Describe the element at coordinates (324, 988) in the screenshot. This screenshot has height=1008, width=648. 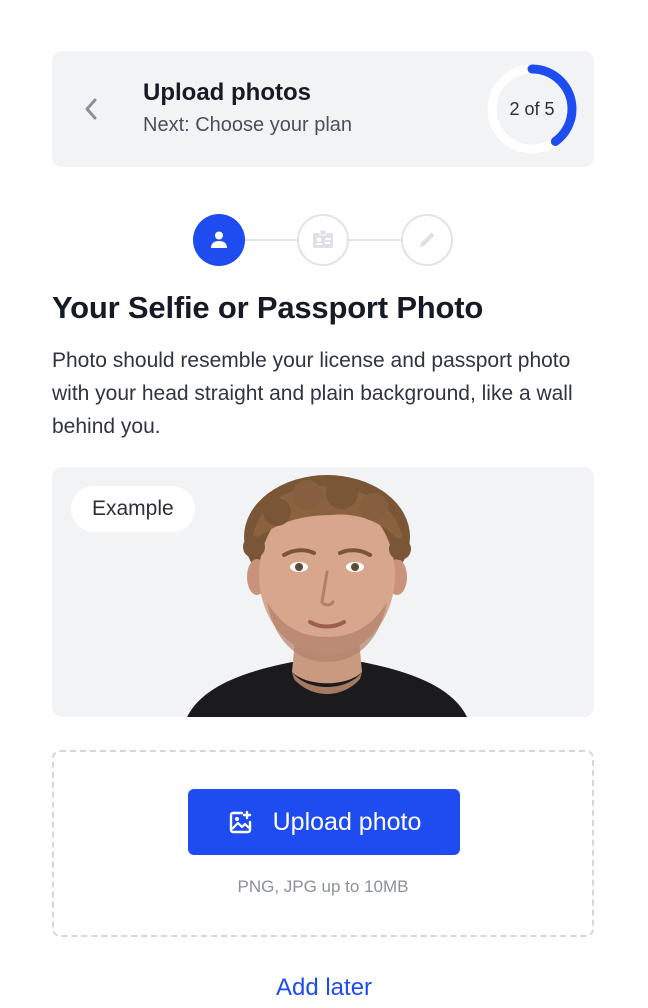
I see `add-later-link: Add later` at that location.